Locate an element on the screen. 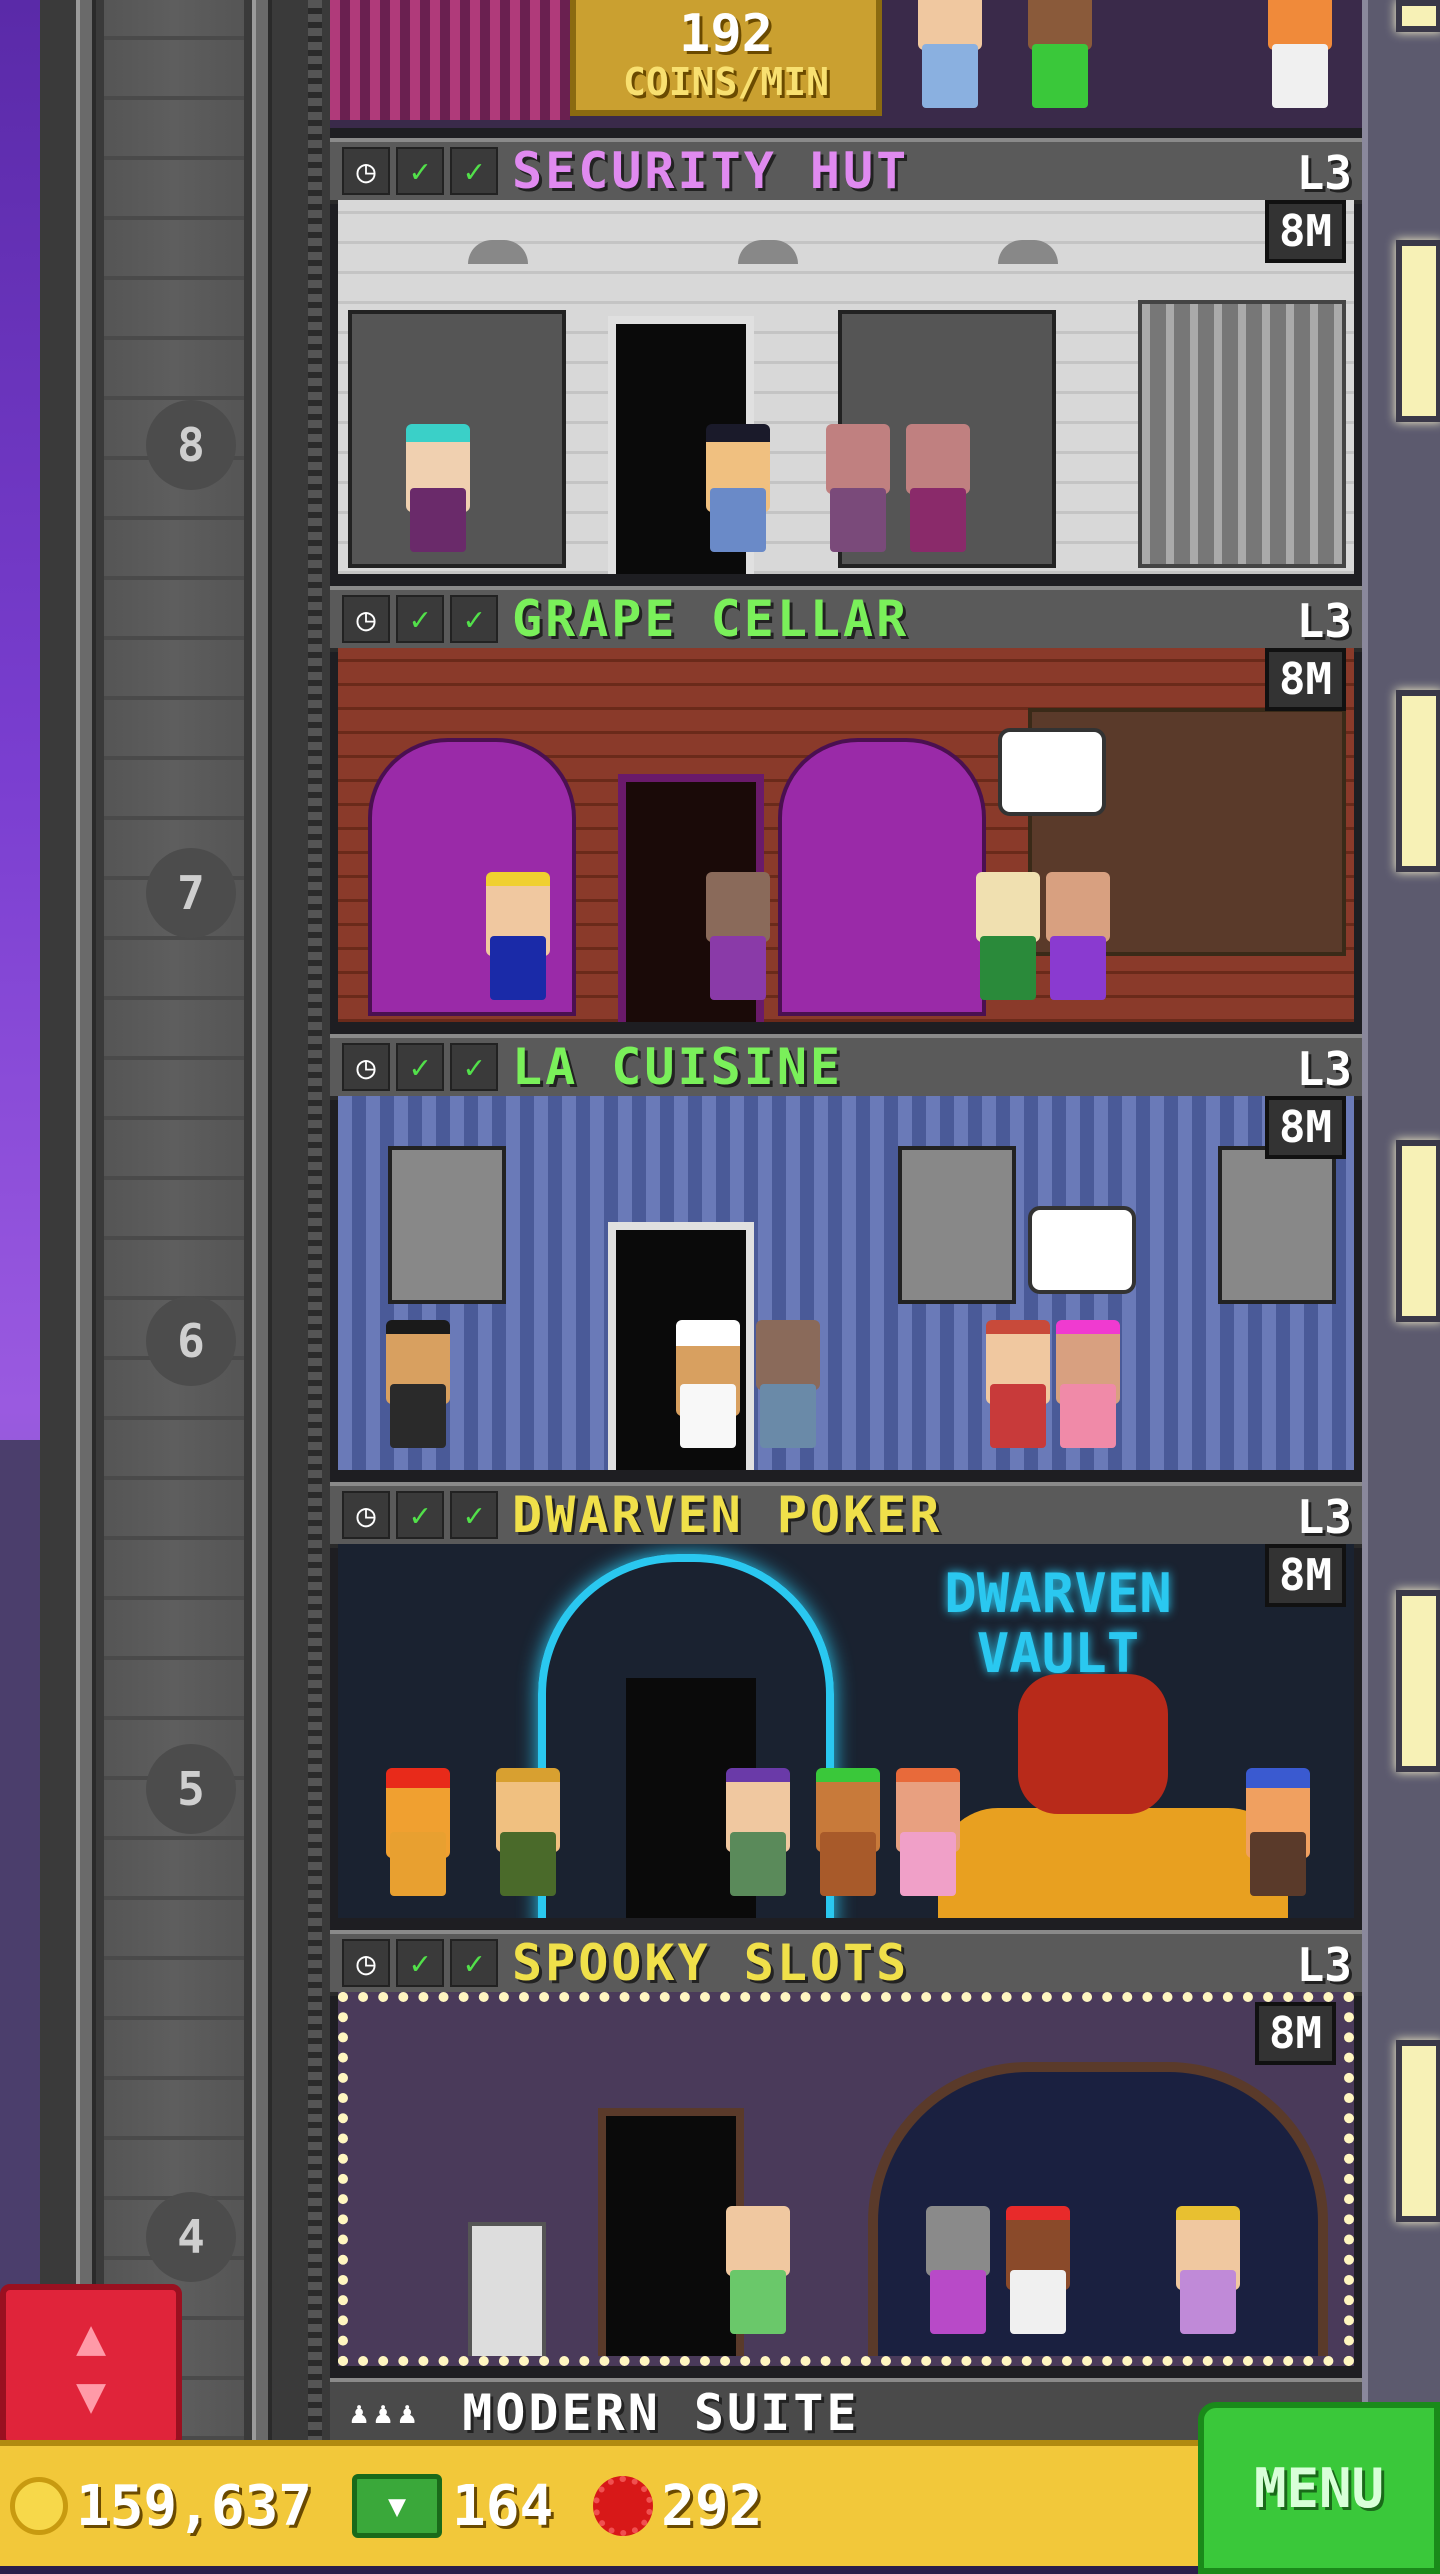 This screenshot has width=1440, height=2574. dragon is located at coordinates (1093, 1744).